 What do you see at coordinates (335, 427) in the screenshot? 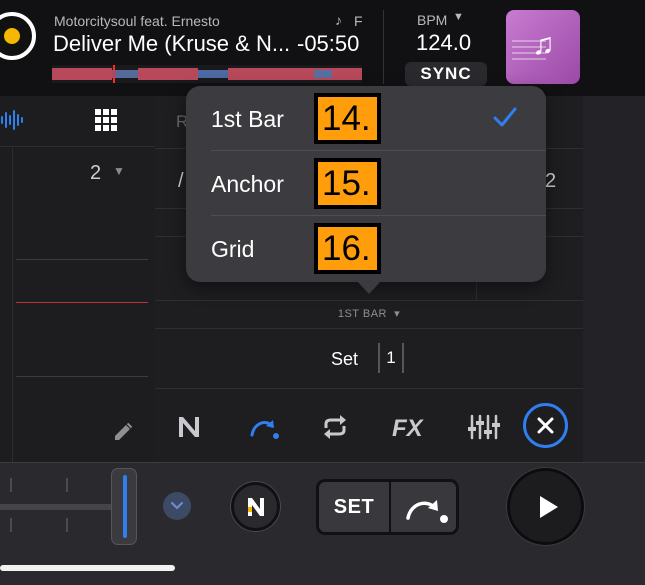
I see `loop-icon` at bounding box center [335, 427].